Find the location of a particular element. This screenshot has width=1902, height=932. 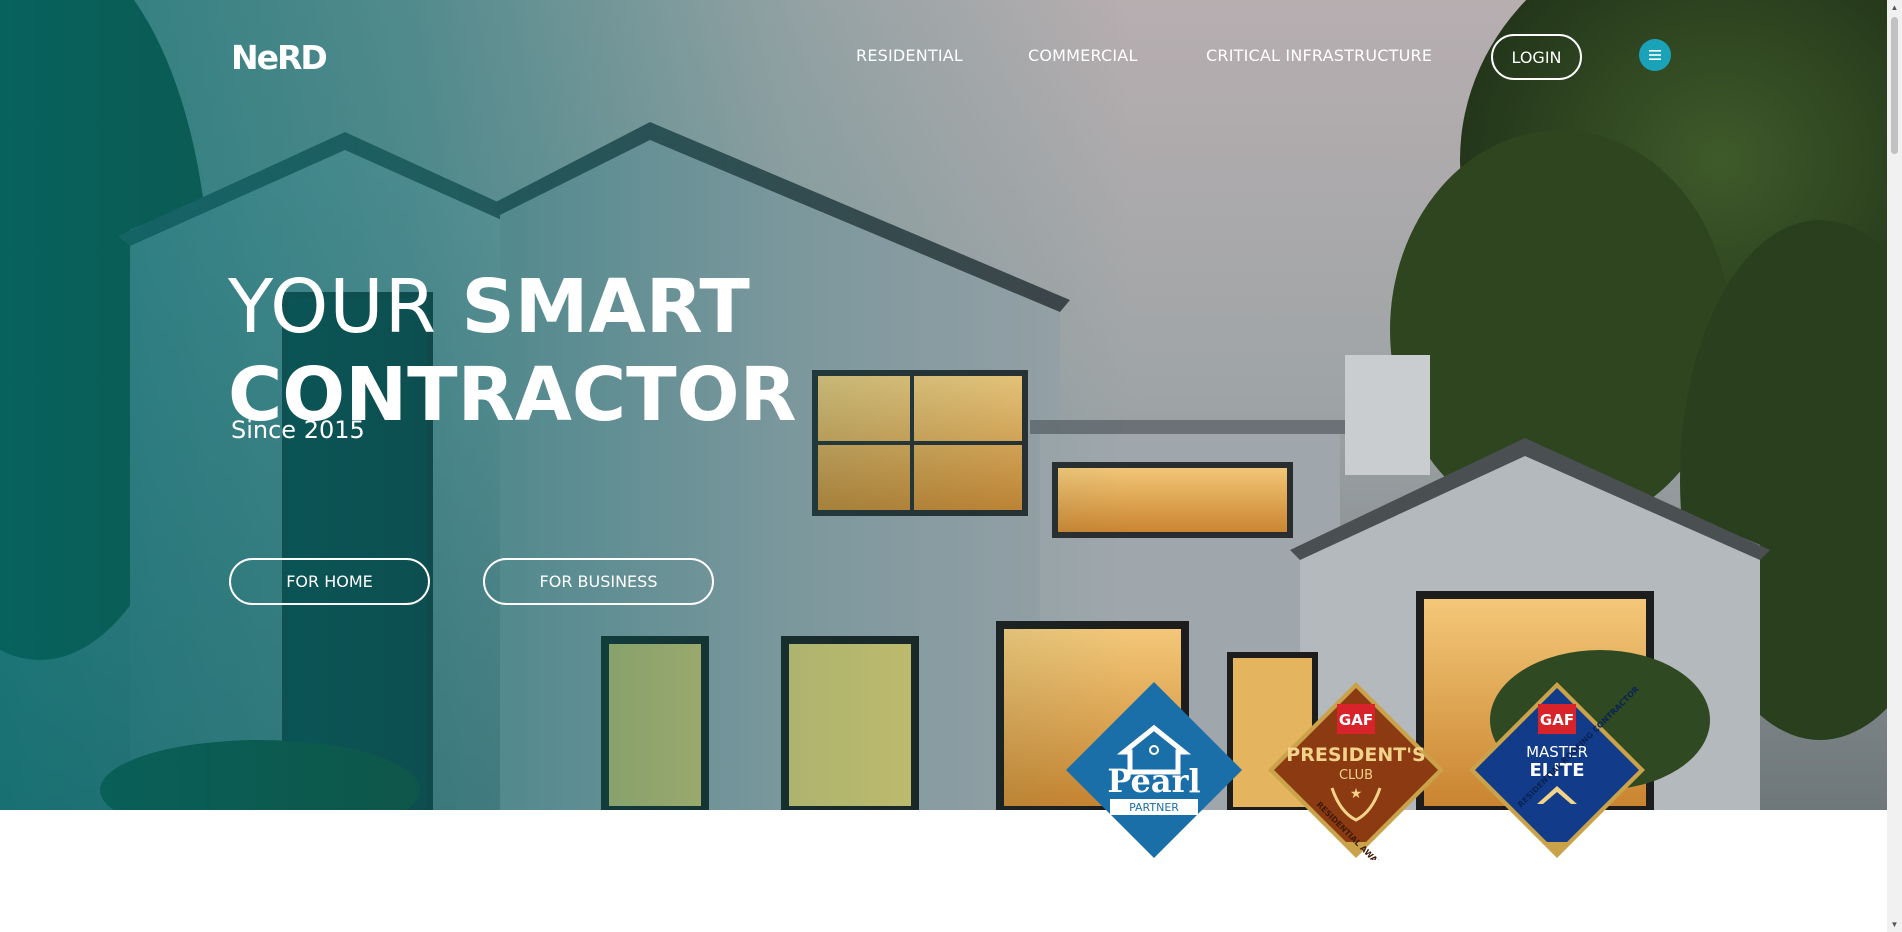

scroll-up-arrow-icon: ▲ is located at coordinates (1894, 7).